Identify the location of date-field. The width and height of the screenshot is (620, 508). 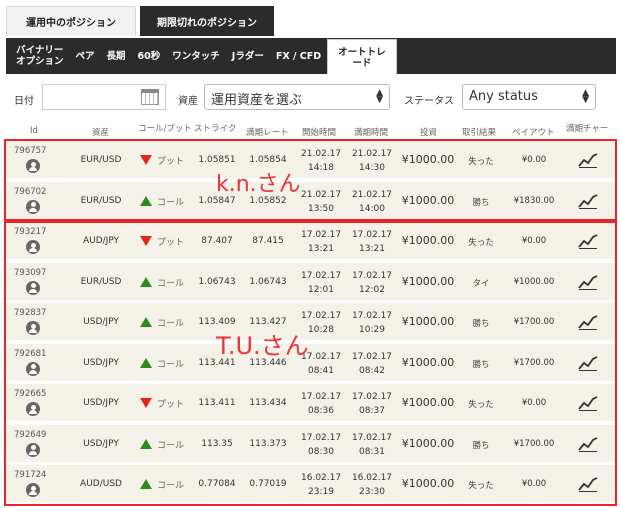
(104, 97).